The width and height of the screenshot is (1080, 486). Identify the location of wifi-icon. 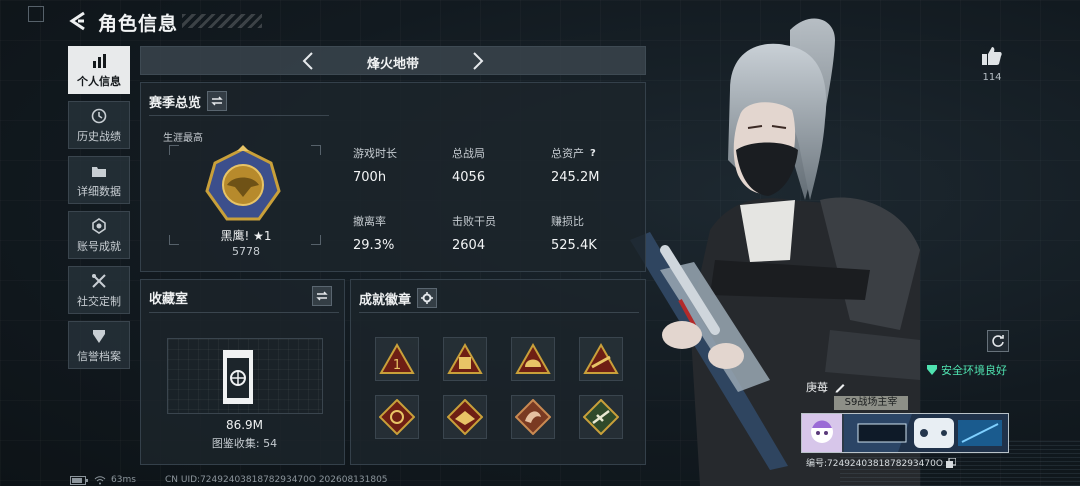
(100, 479).